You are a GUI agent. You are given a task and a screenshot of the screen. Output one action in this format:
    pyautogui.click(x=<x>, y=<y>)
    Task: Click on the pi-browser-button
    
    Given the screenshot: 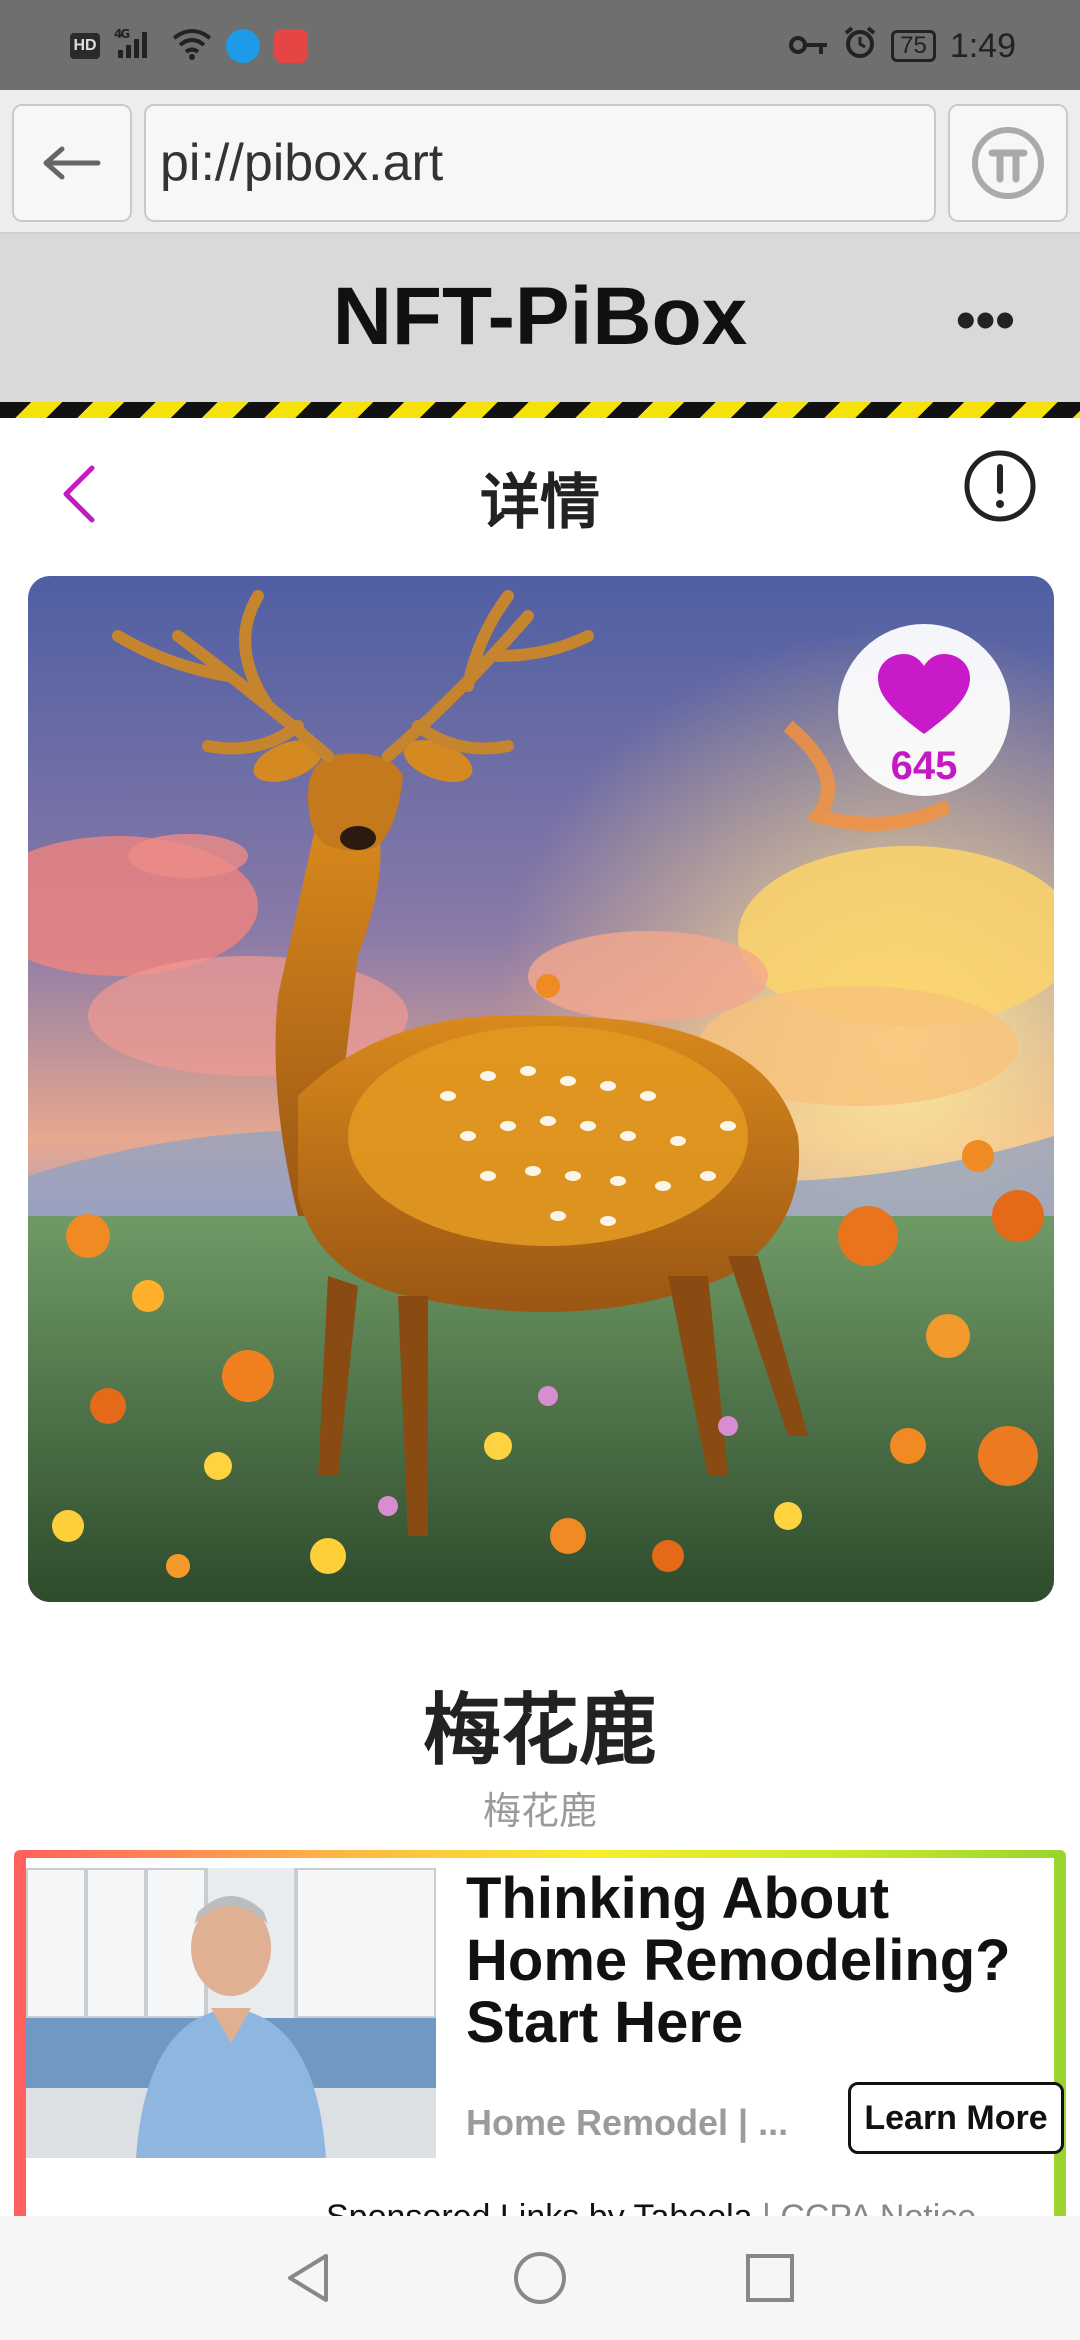 What is the action you would take?
    pyautogui.click(x=1008, y=163)
    